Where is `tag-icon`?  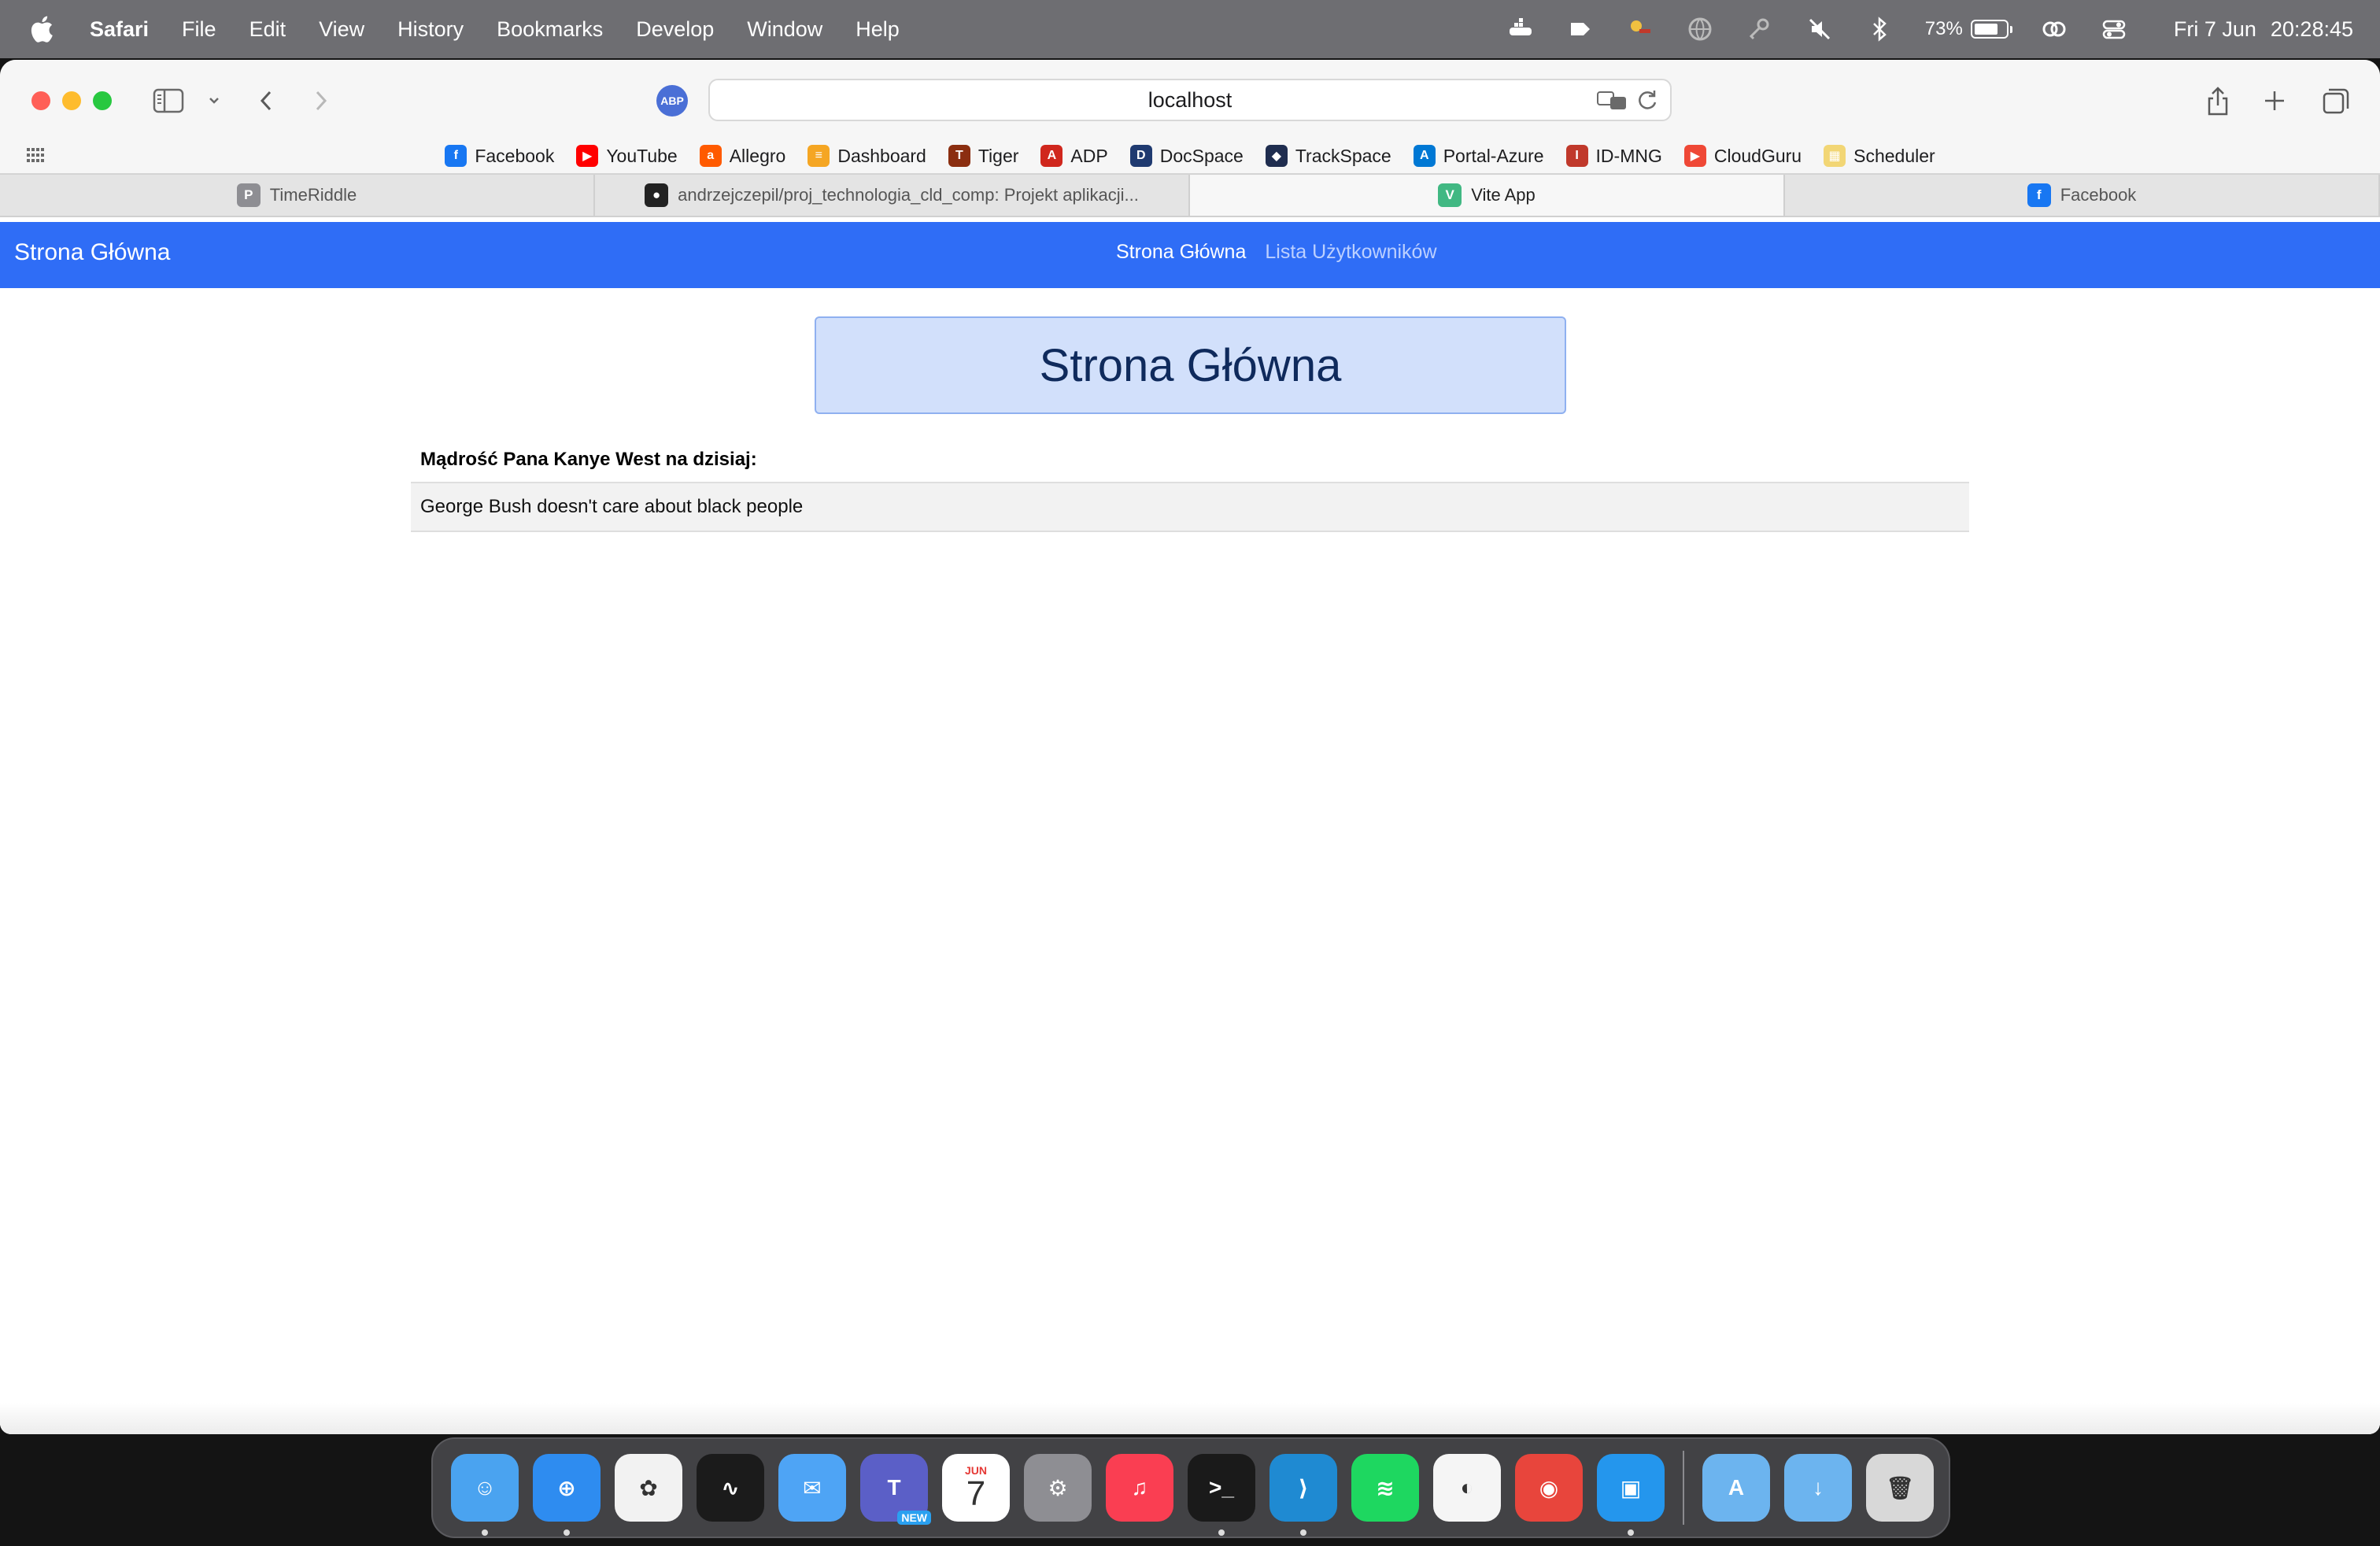 tag-icon is located at coordinates (1580, 29).